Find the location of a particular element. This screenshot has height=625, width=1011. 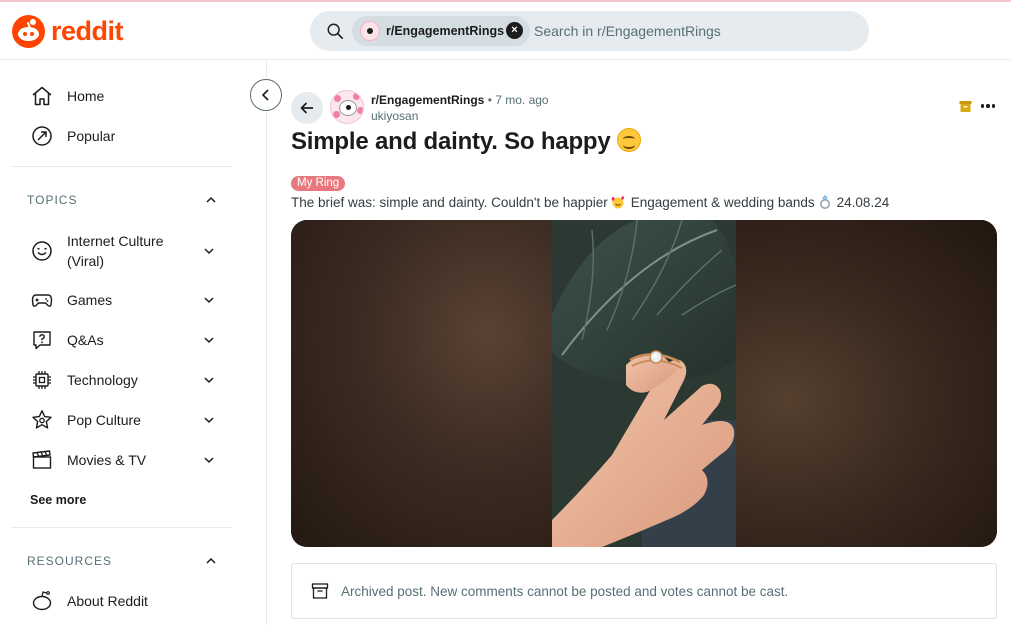

more-options-button is located at coordinates (988, 106).